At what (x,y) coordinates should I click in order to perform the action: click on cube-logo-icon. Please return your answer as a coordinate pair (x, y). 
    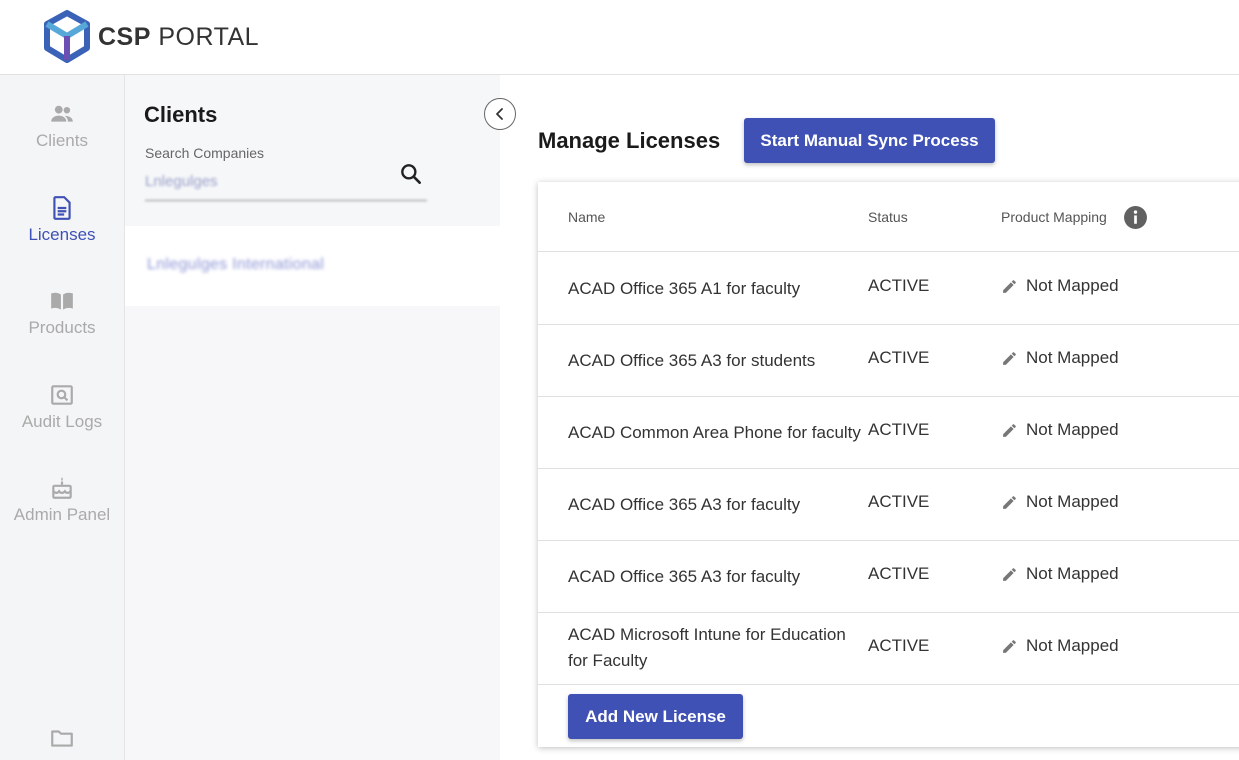
    Looking at the image, I should click on (67, 36).